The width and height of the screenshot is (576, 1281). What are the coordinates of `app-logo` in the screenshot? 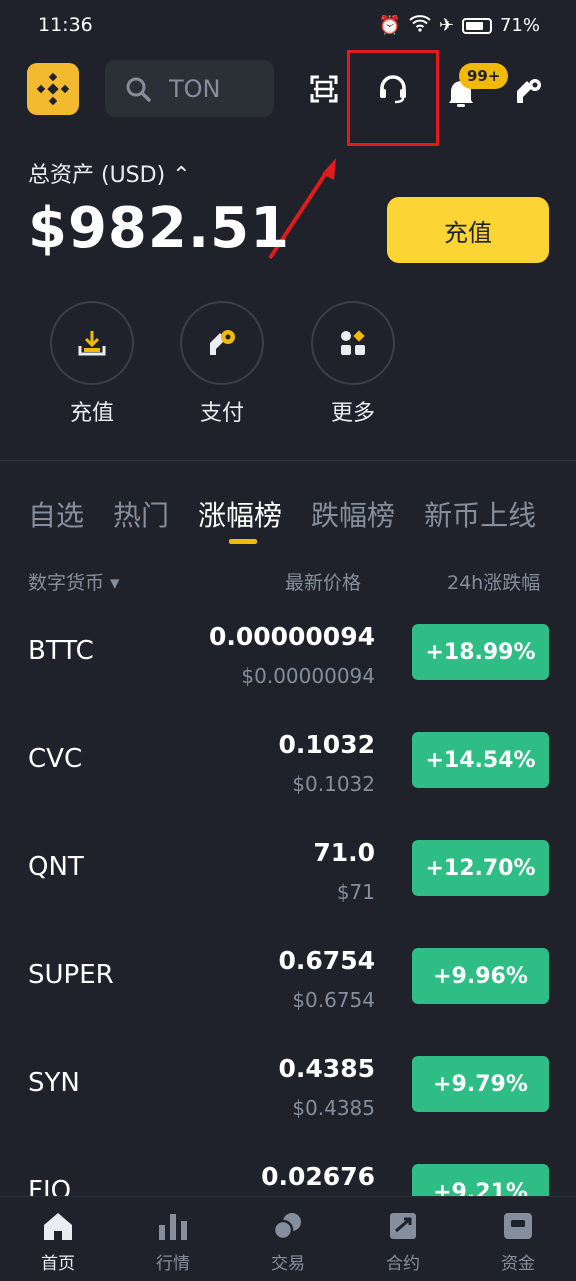 It's located at (53, 89).